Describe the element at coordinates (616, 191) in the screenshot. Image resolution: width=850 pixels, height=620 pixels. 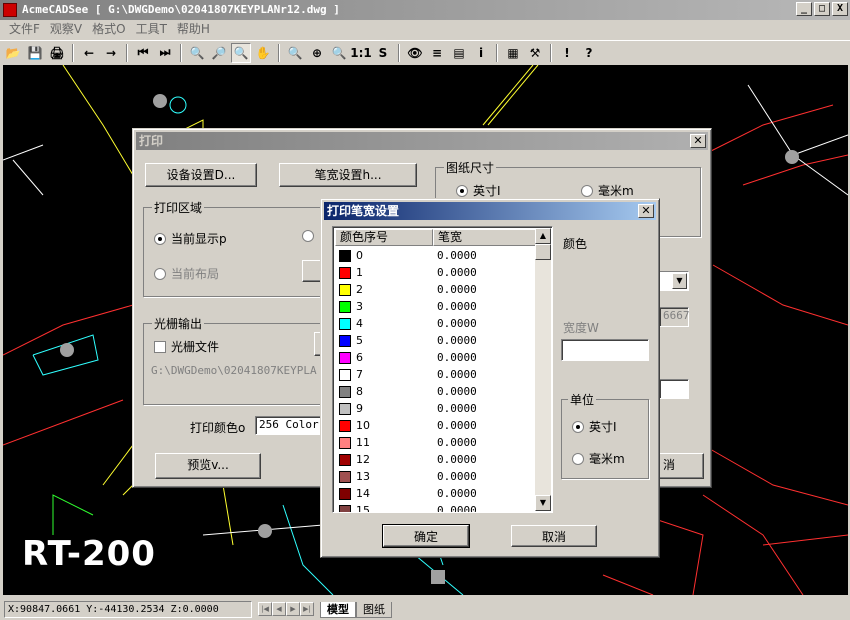
I see `paper-mm-label: 毫米m` at that location.